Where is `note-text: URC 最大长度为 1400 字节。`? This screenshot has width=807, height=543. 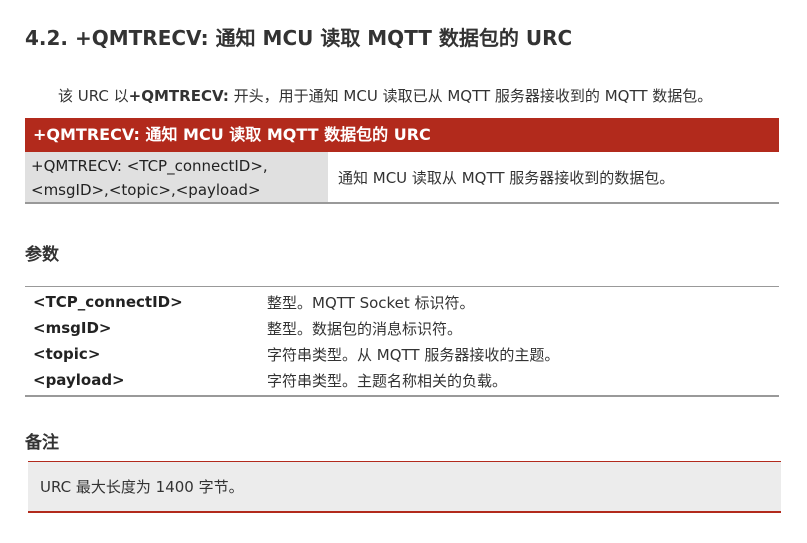
note-text: URC 最大长度为 1400 字节。 is located at coordinates (142, 487).